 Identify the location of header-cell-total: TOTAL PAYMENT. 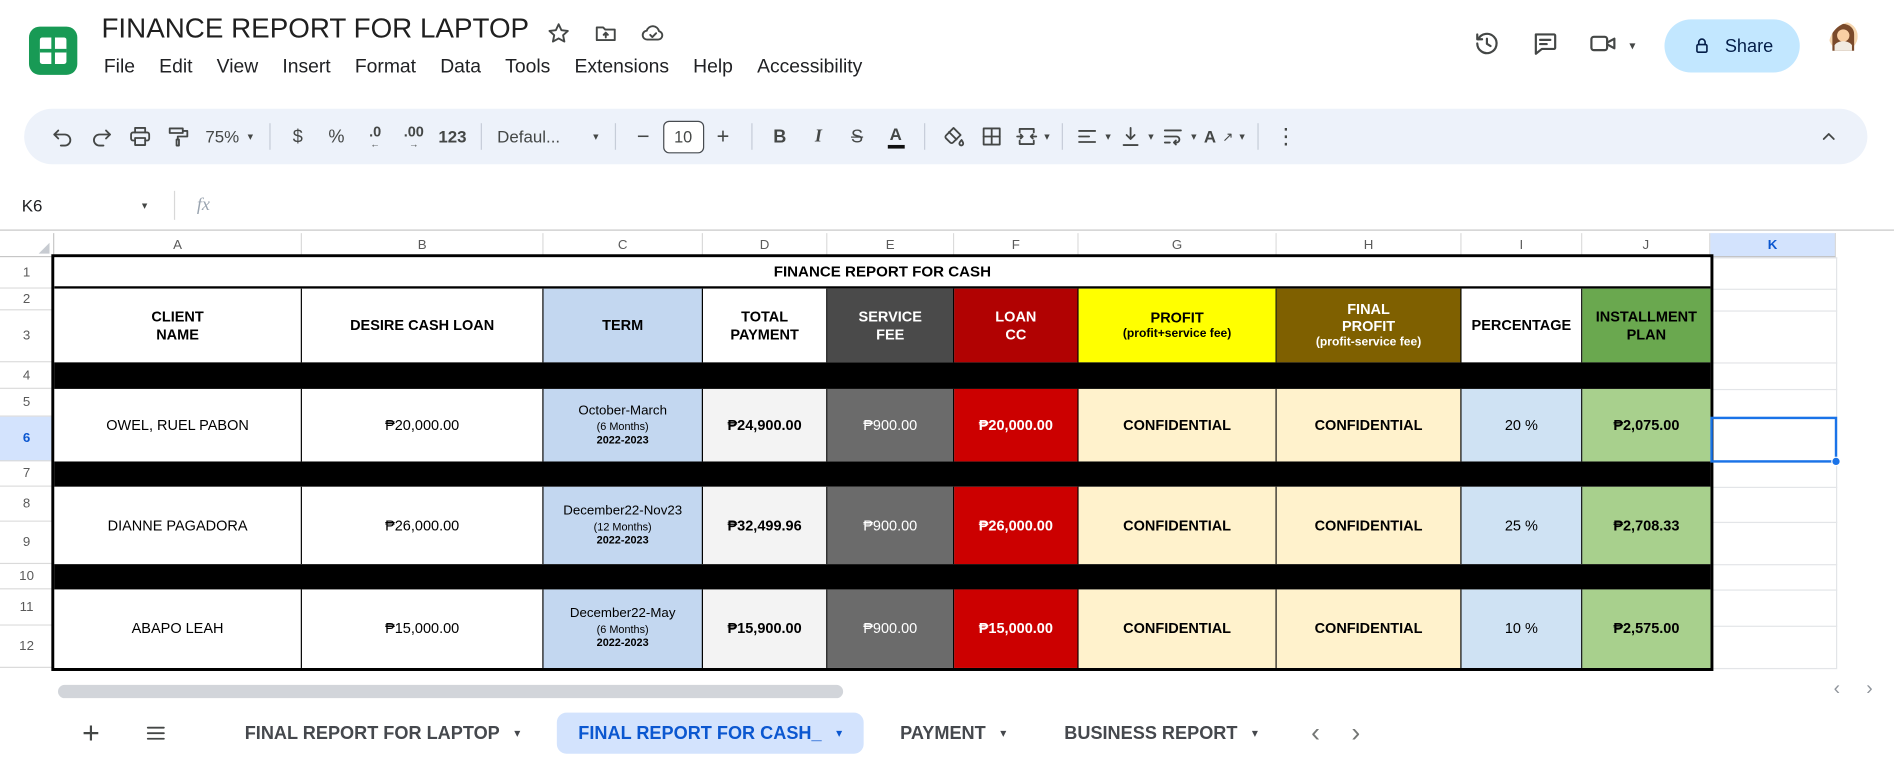
(765, 325).